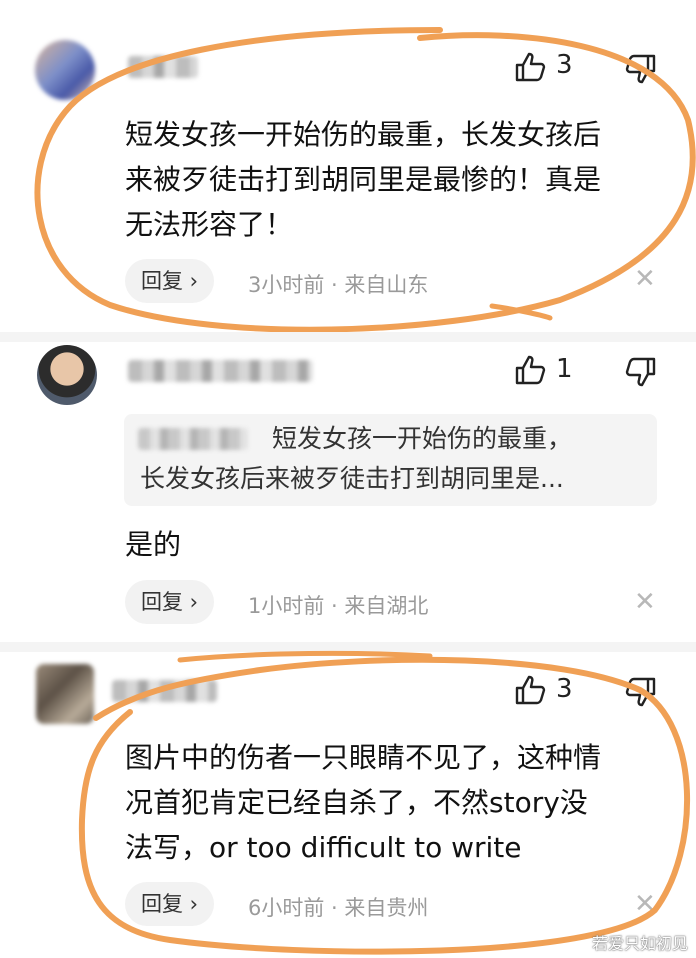 This screenshot has height=958, width=696. I want to click on comment-meta: 1小时前 · 来自湖北, so click(338, 606).